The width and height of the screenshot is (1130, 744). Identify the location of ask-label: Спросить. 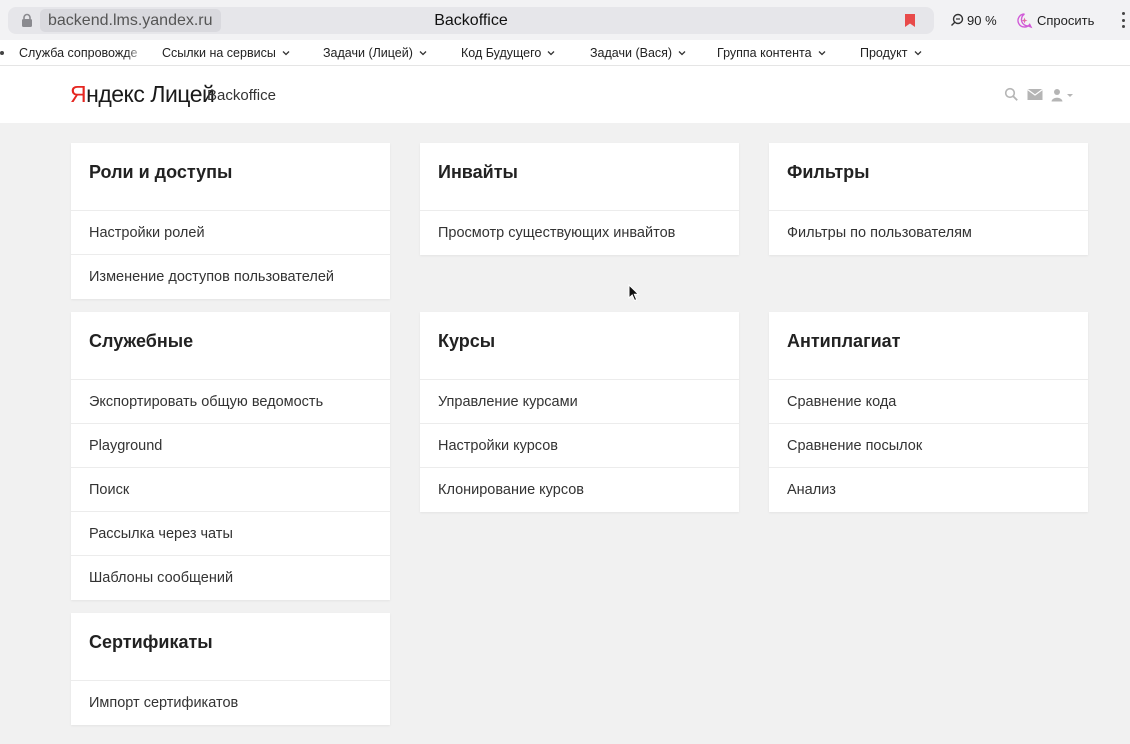
(1066, 20).